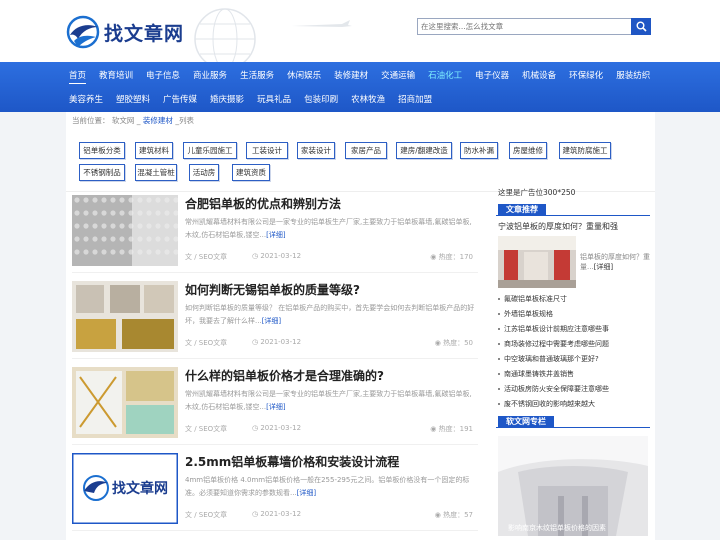 The height and width of the screenshot is (540, 720). Describe the element at coordinates (257, 75) in the screenshot. I see `nav-item: 生活服务` at that location.